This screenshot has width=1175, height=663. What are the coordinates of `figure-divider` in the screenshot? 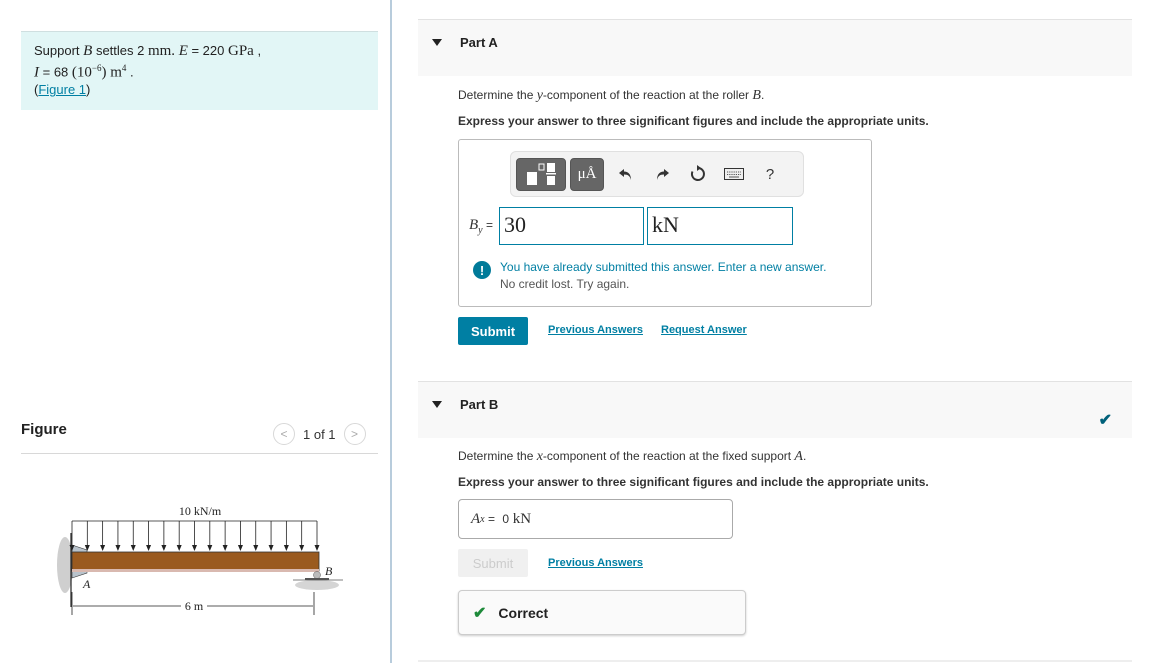 It's located at (199, 453).